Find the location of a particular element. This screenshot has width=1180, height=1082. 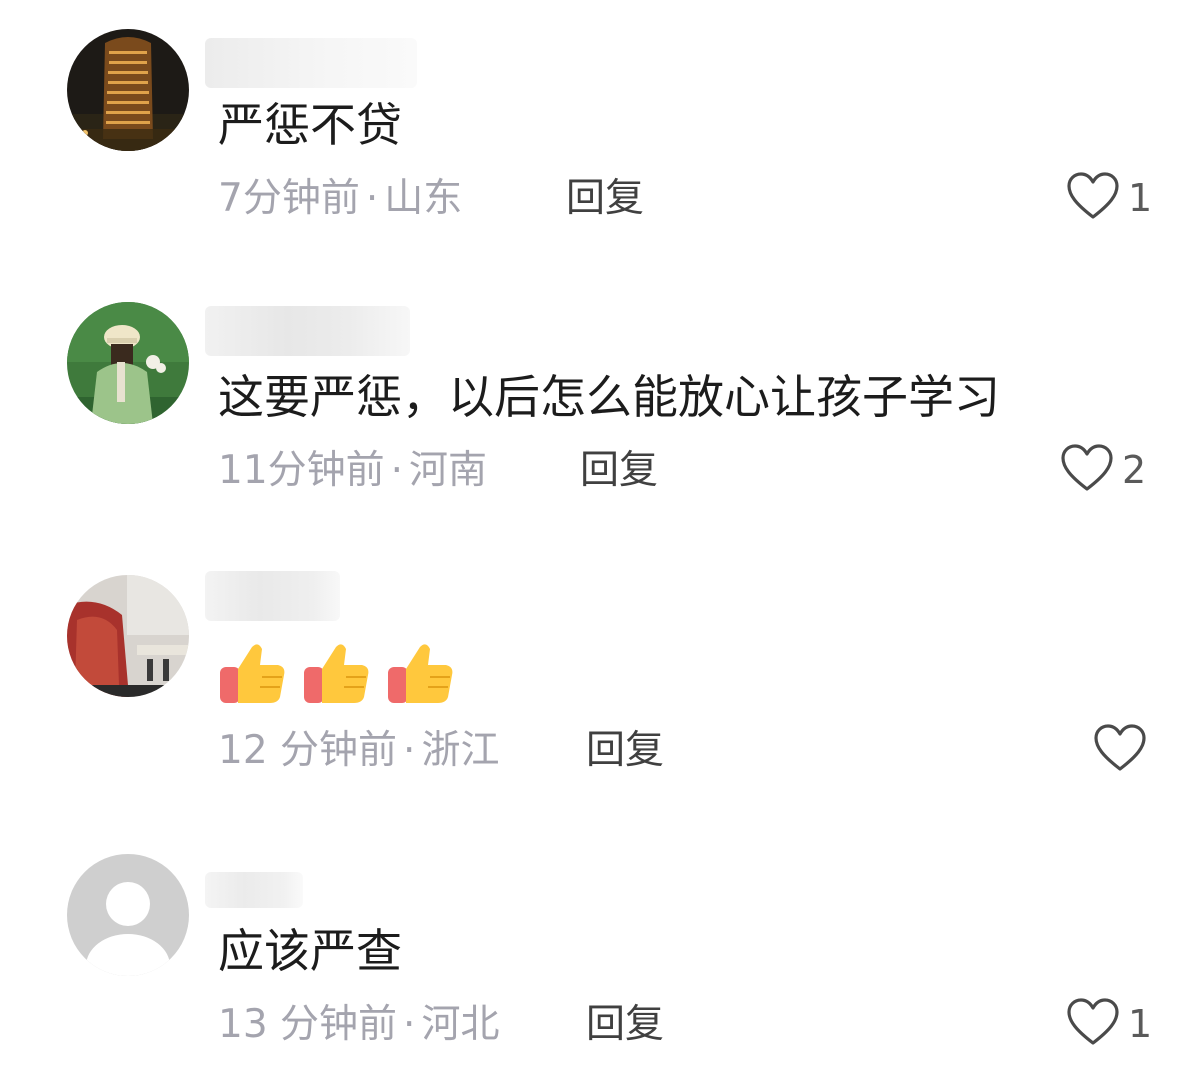

comment-time: 13 分钟前 is located at coordinates (308, 1024).